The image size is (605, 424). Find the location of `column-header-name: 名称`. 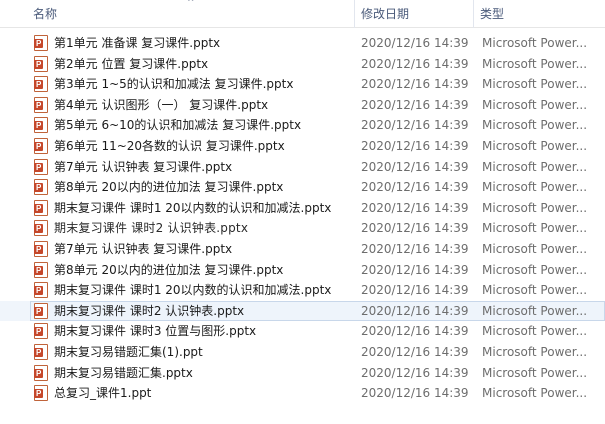

column-header-name: 名称 is located at coordinates (190, 14).